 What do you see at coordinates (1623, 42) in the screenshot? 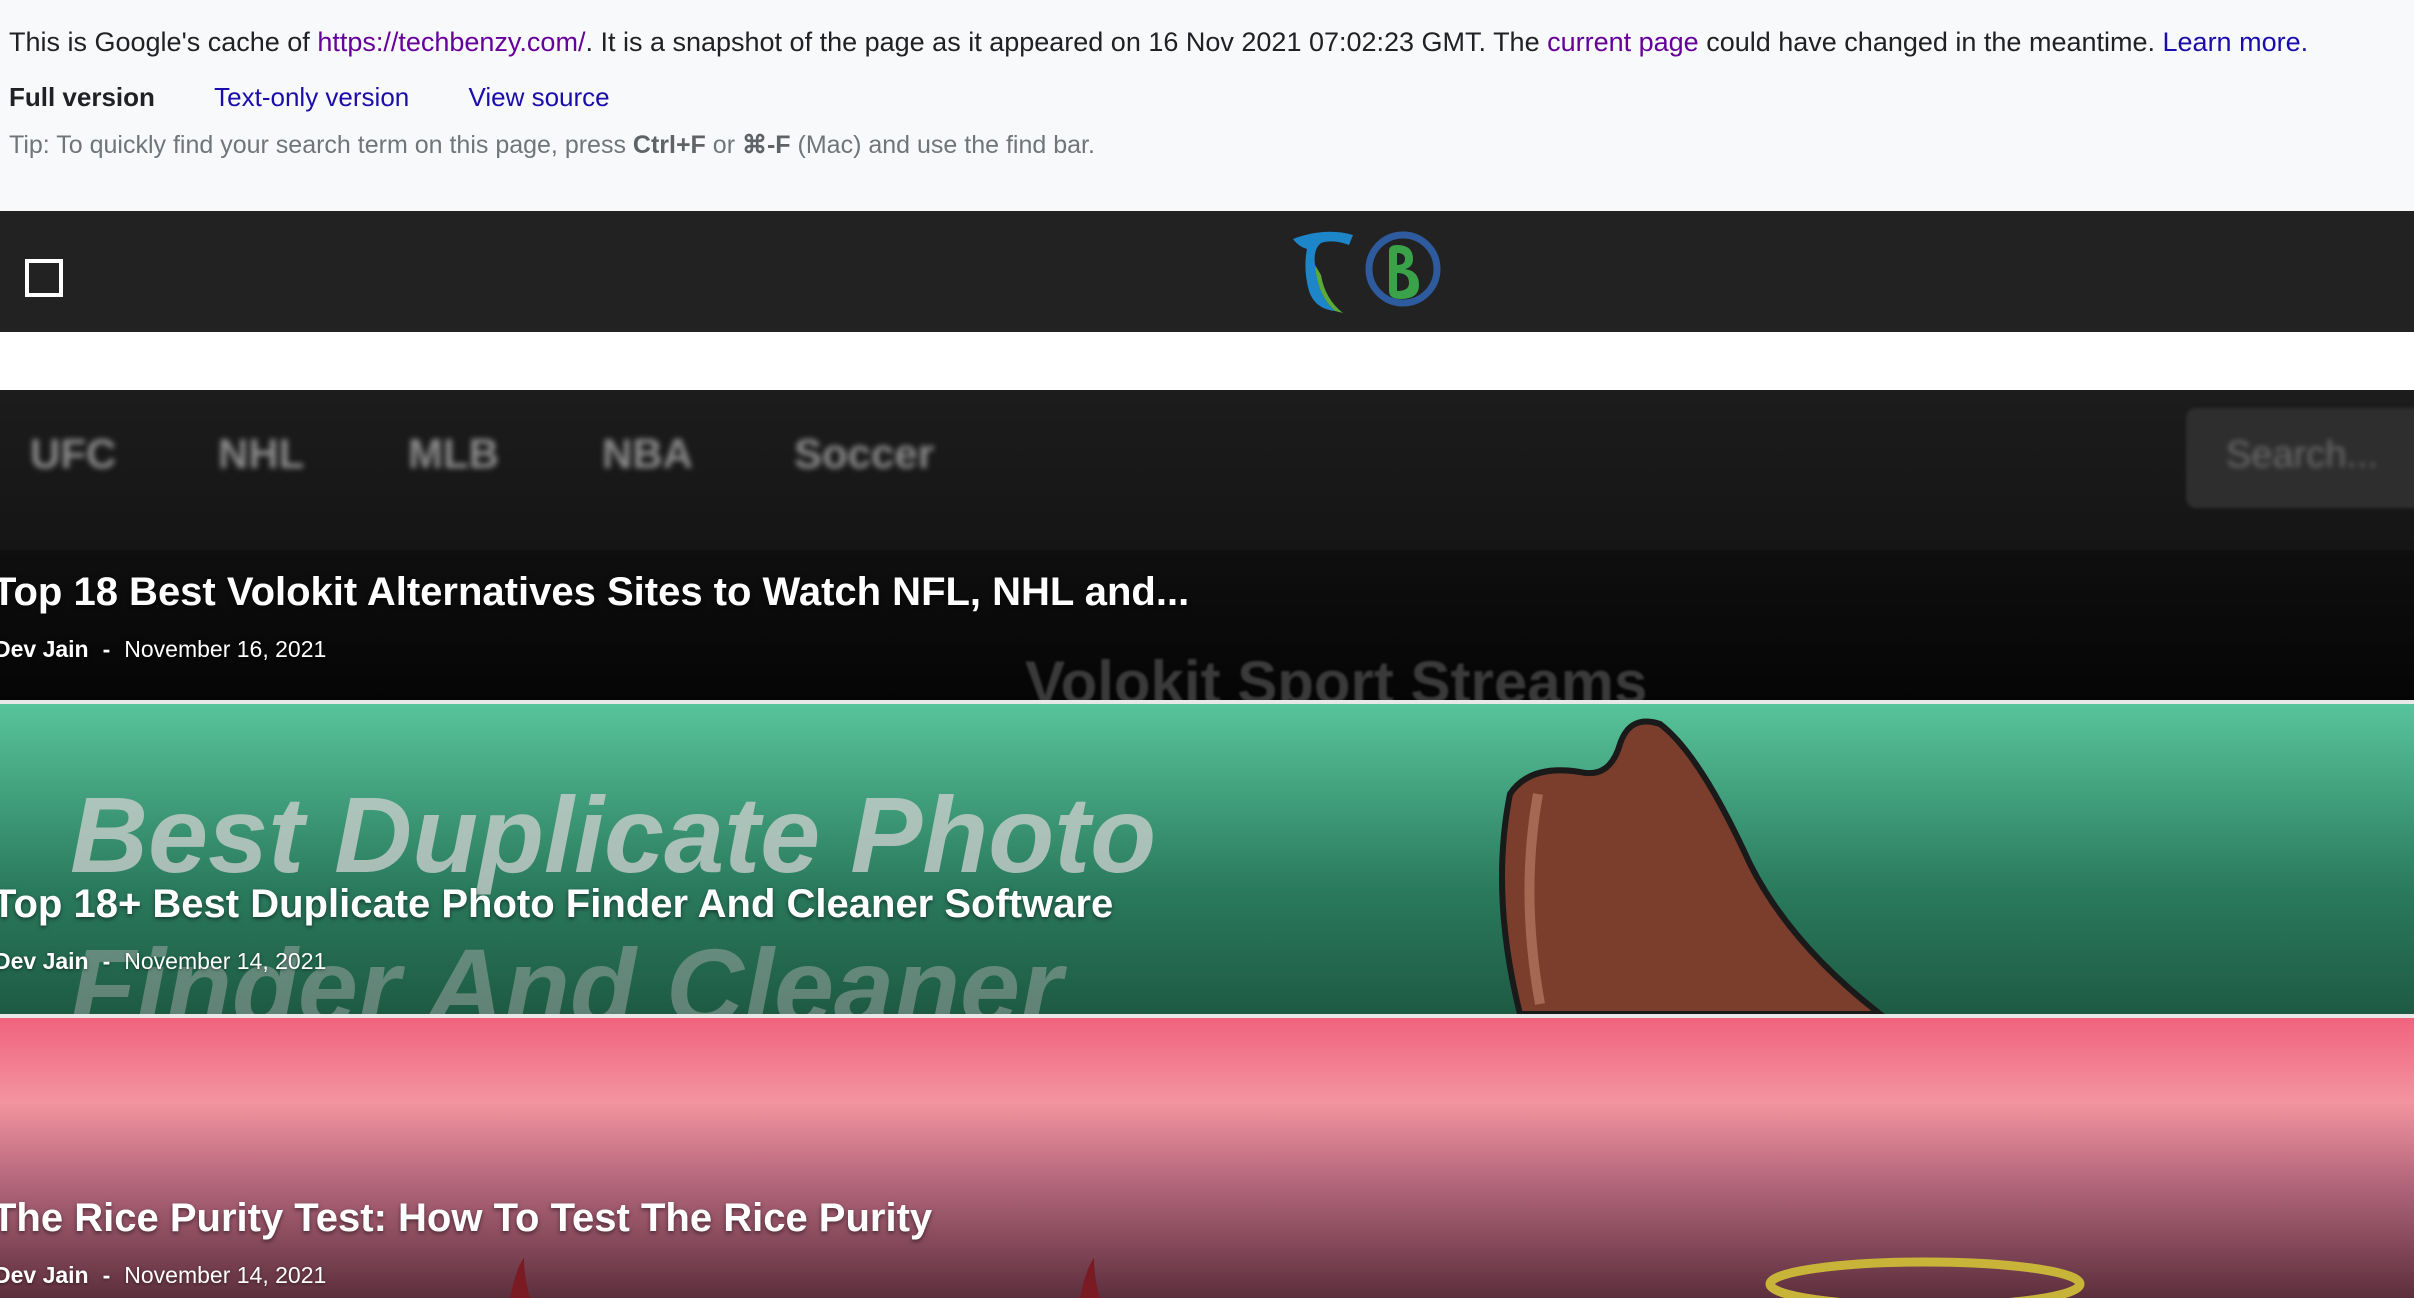
I see `current-page-link: current page` at bounding box center [1623, 42].